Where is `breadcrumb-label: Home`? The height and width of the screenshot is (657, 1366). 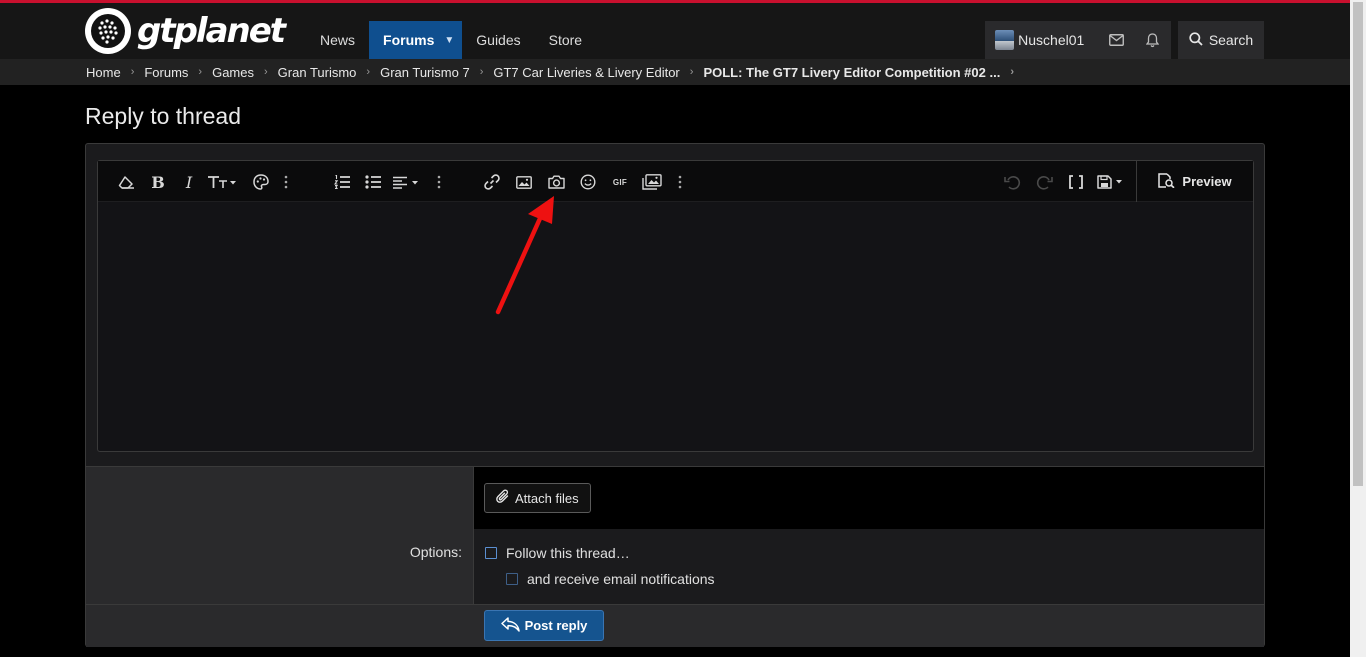 breadcrumb-label: Home is located at coordinates (103, 72).